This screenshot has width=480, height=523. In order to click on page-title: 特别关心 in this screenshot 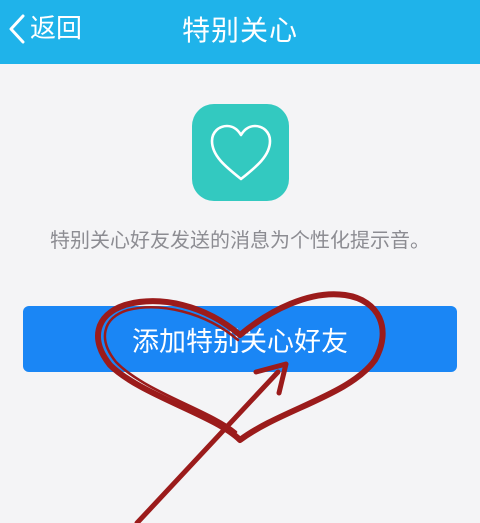, I will do `click(239, 30)`.